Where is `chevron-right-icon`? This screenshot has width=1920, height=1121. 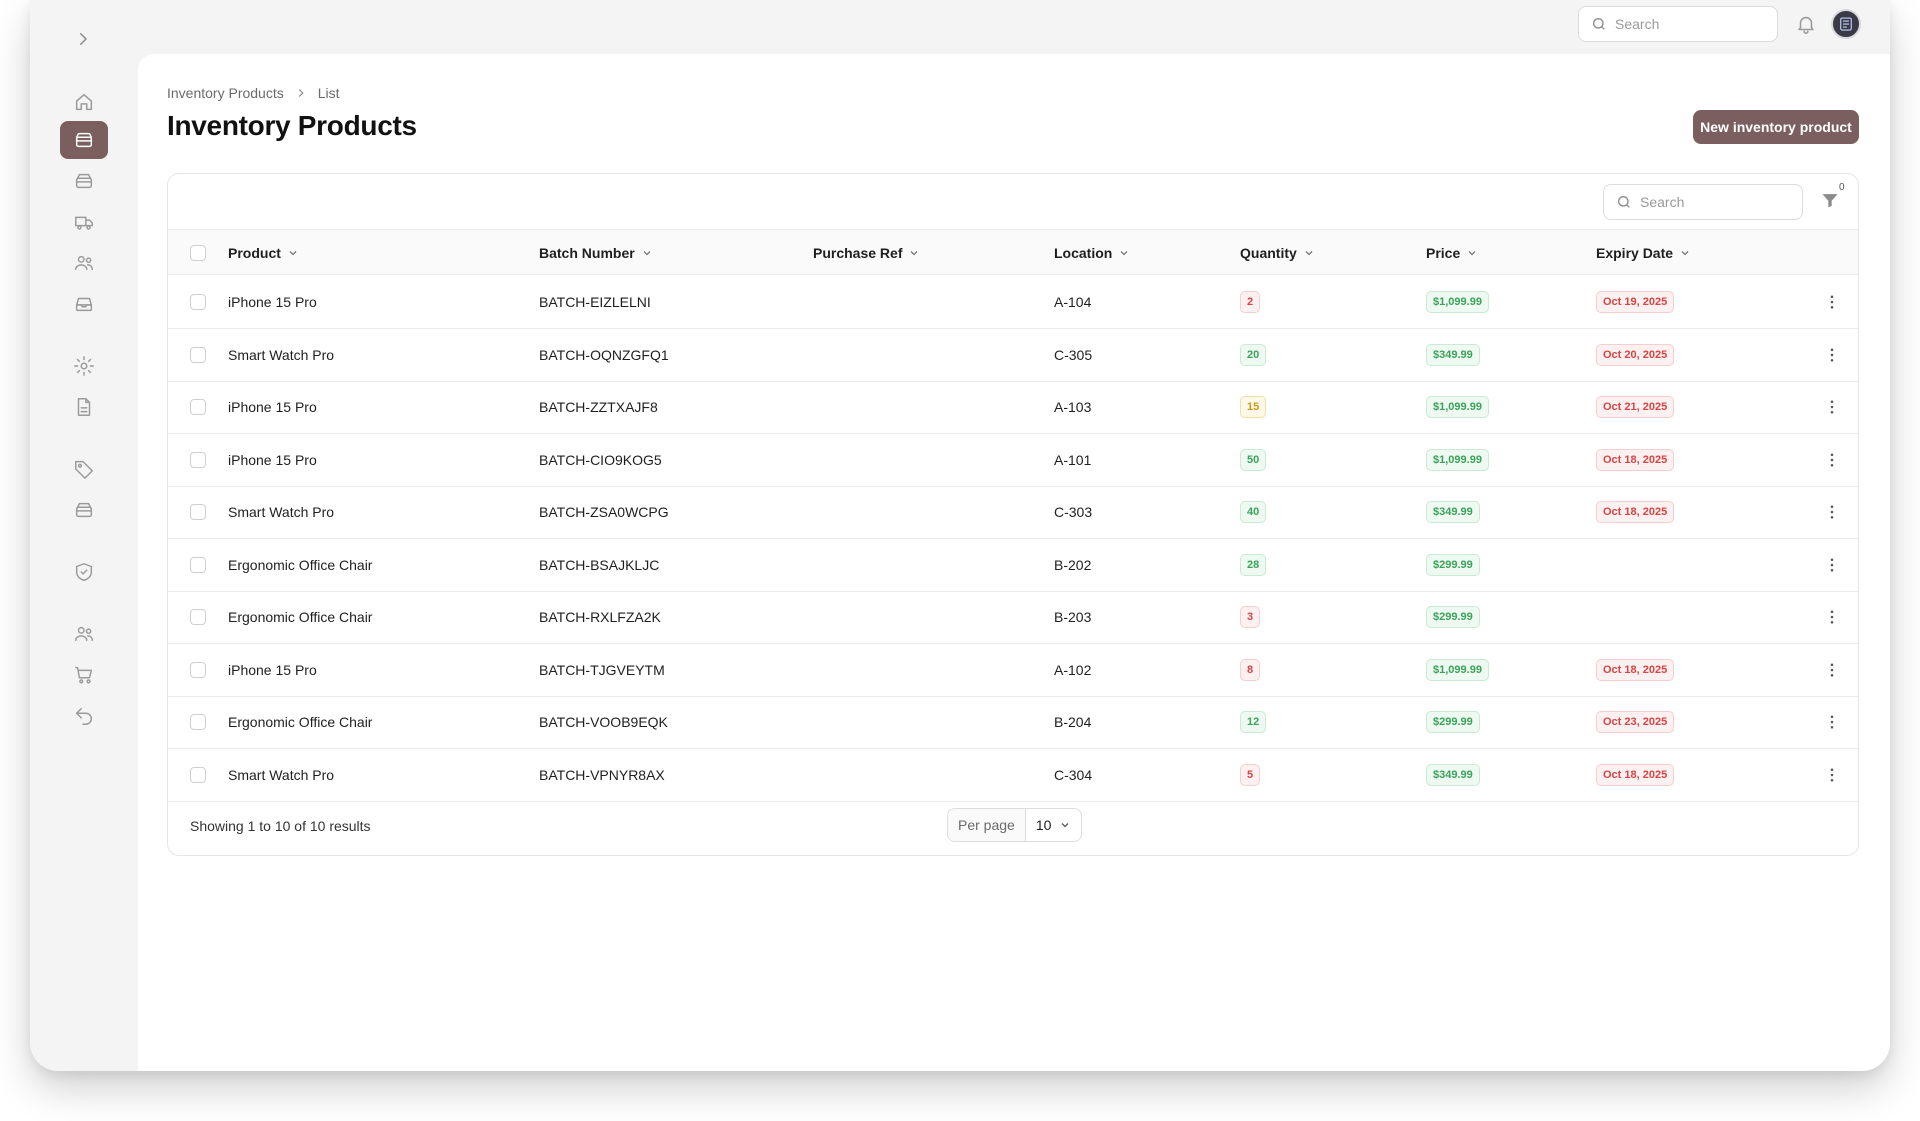
chevron-right-icon is located at coordinates (301, 93).